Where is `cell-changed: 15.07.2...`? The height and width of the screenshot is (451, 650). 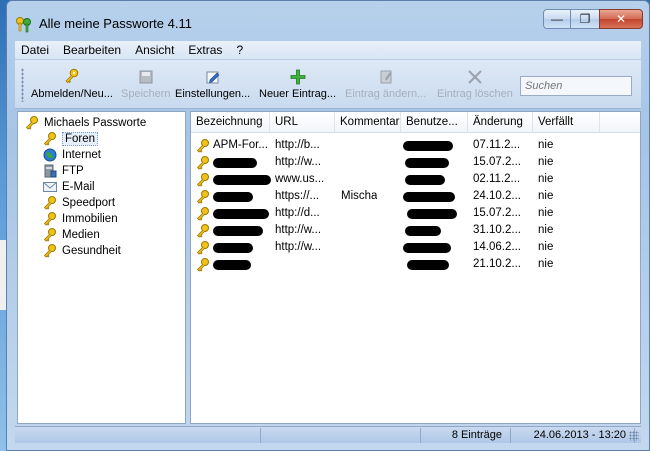 cell-changed: 15.07.2... is located at coordinates (497, 213).